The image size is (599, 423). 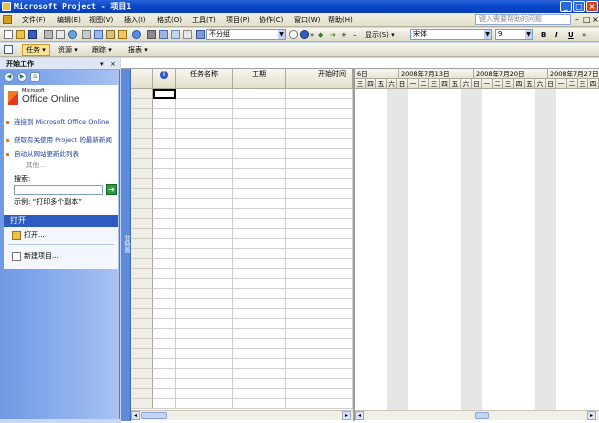 I want to click on active-cell, so click(x=164, y=94).